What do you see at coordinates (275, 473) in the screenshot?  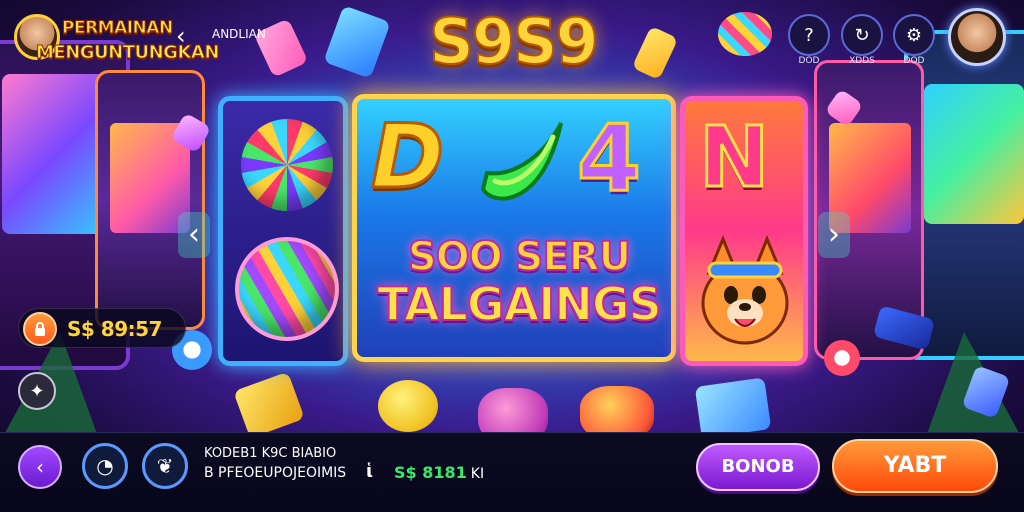 I see `promo-text-line2: B PFEOEUPOJEOIMIS` at bounding box center [275, 473].